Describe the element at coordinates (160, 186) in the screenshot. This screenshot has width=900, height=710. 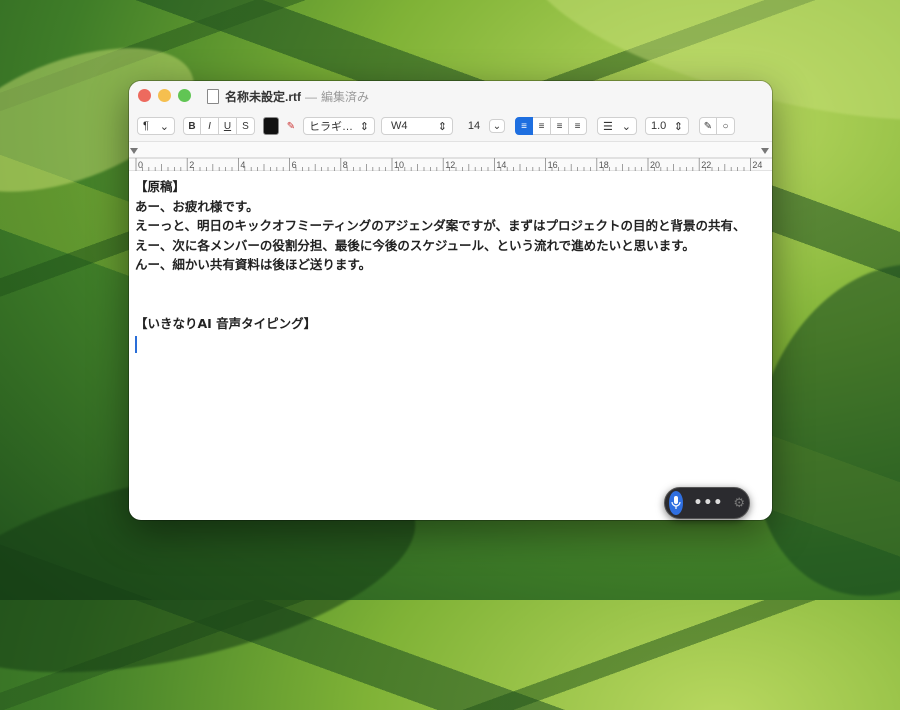
I see `document-line: 【原稿】` at that location.